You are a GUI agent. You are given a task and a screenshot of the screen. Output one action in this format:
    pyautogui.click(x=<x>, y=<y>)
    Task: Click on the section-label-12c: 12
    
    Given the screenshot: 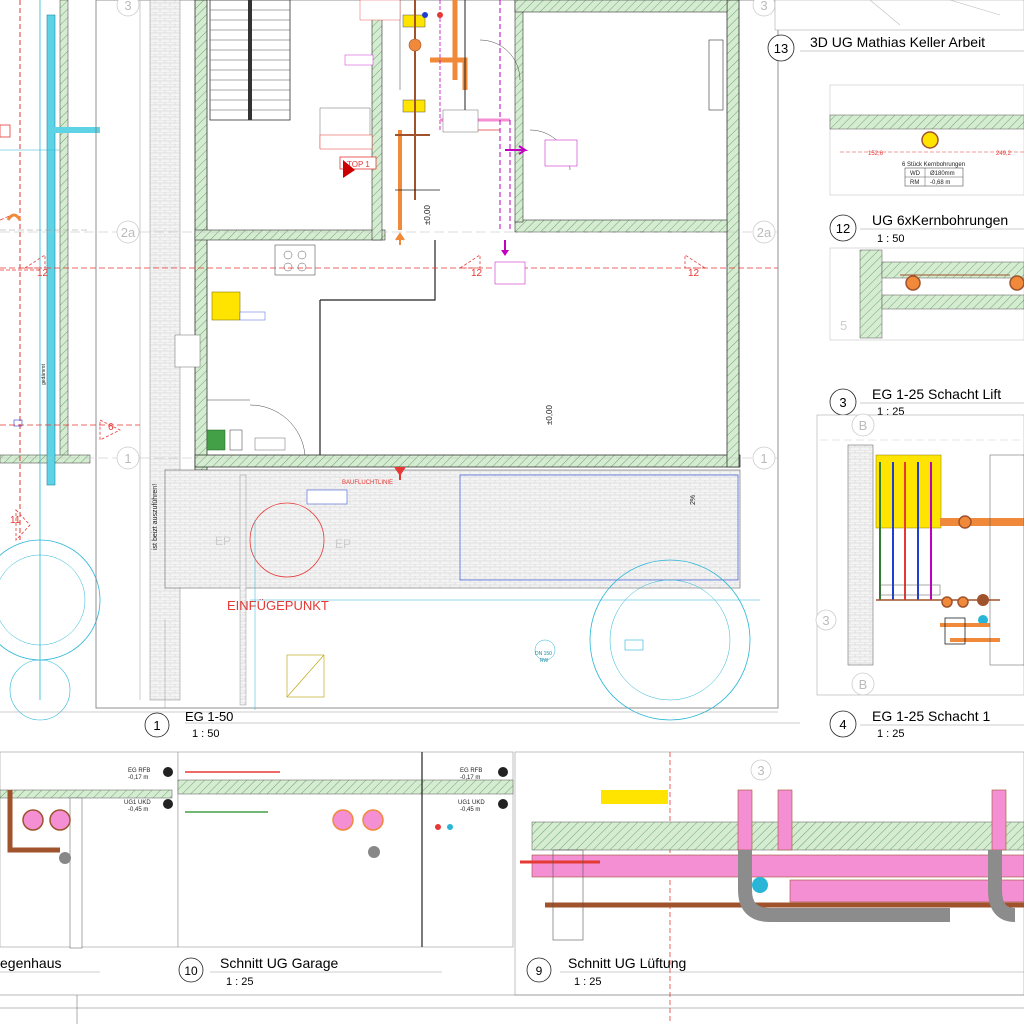 What is the action you would take?
    pyautogui.click(x=43, y=273)
    